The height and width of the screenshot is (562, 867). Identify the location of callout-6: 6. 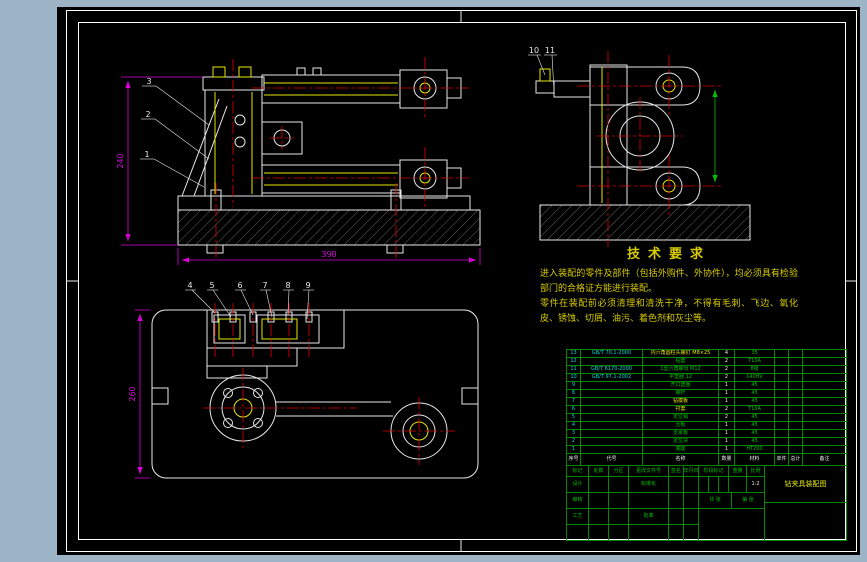
(239, 285).